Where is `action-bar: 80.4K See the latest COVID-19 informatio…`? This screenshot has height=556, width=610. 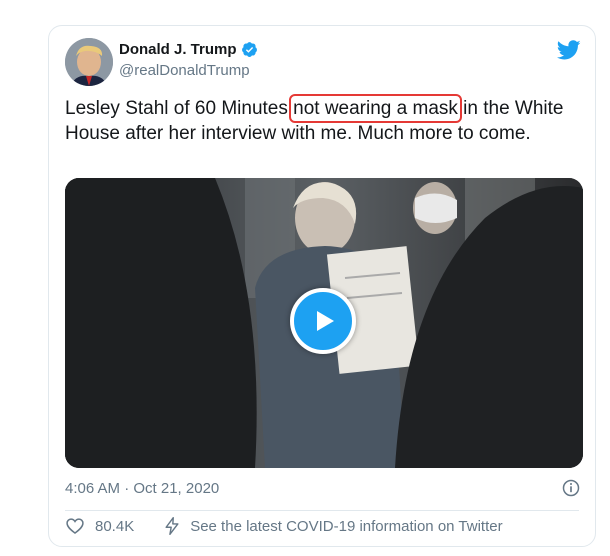 action-bar: 80.4K See the latest COVID-19 informatio… is located at coordinates (284, 526).